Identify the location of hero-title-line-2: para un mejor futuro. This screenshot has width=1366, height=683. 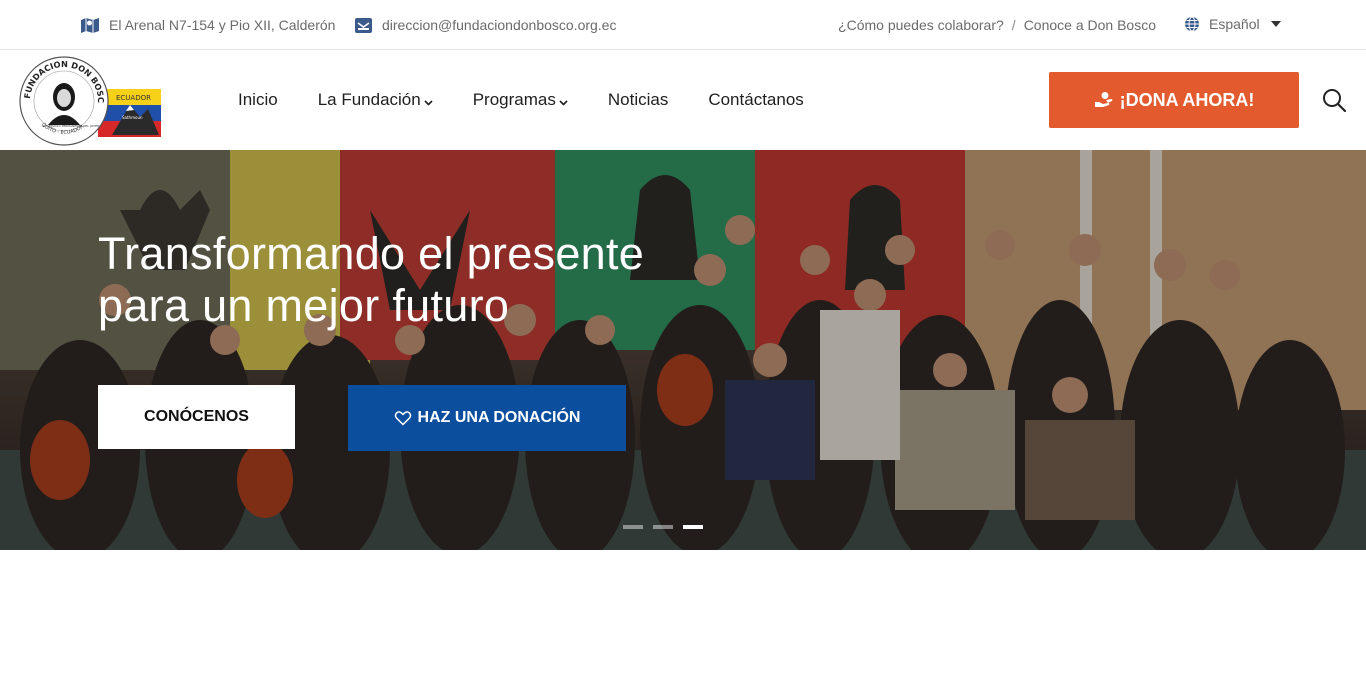
(304, 305).